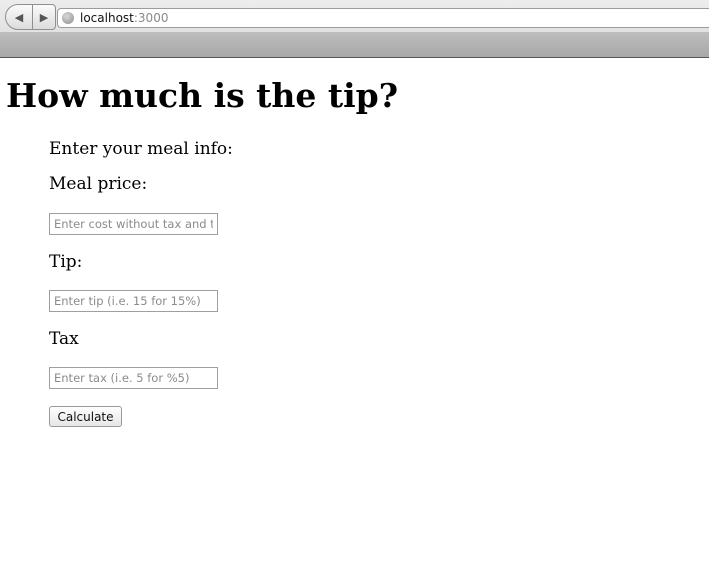  I want to click on globe-icon, so click(68, 18).